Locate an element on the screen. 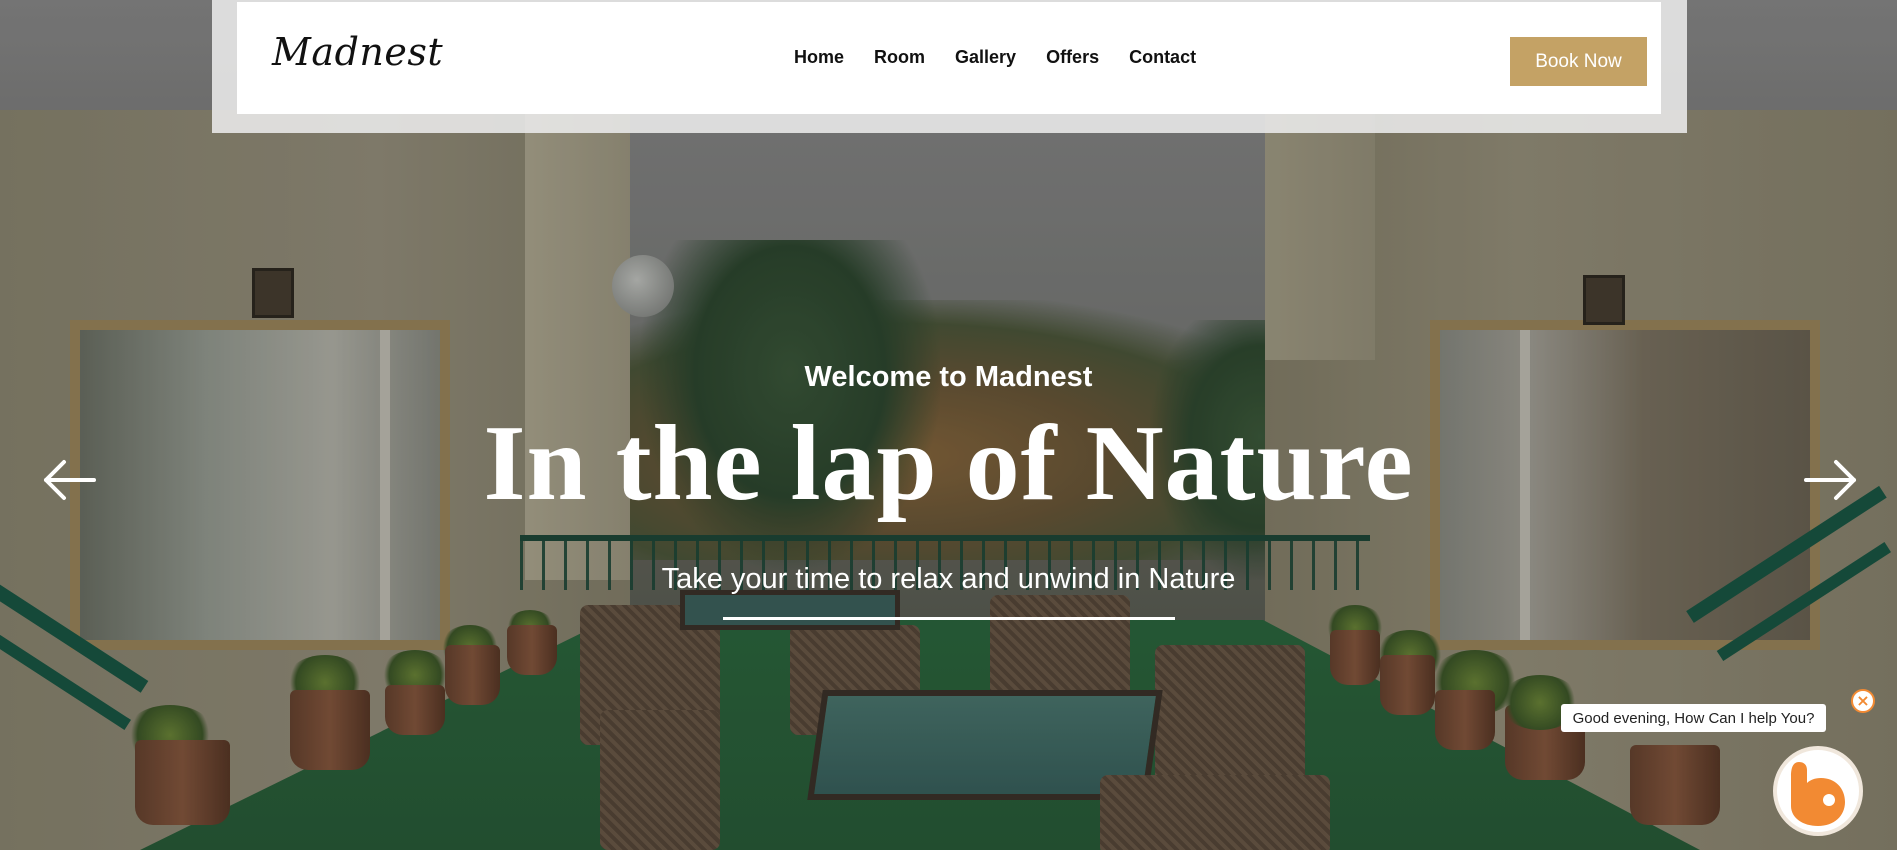 Image resolution: width=1897 pixels, height=852 pixels. nav-link-gallery: Gallery is located at coordinates (985, 57).